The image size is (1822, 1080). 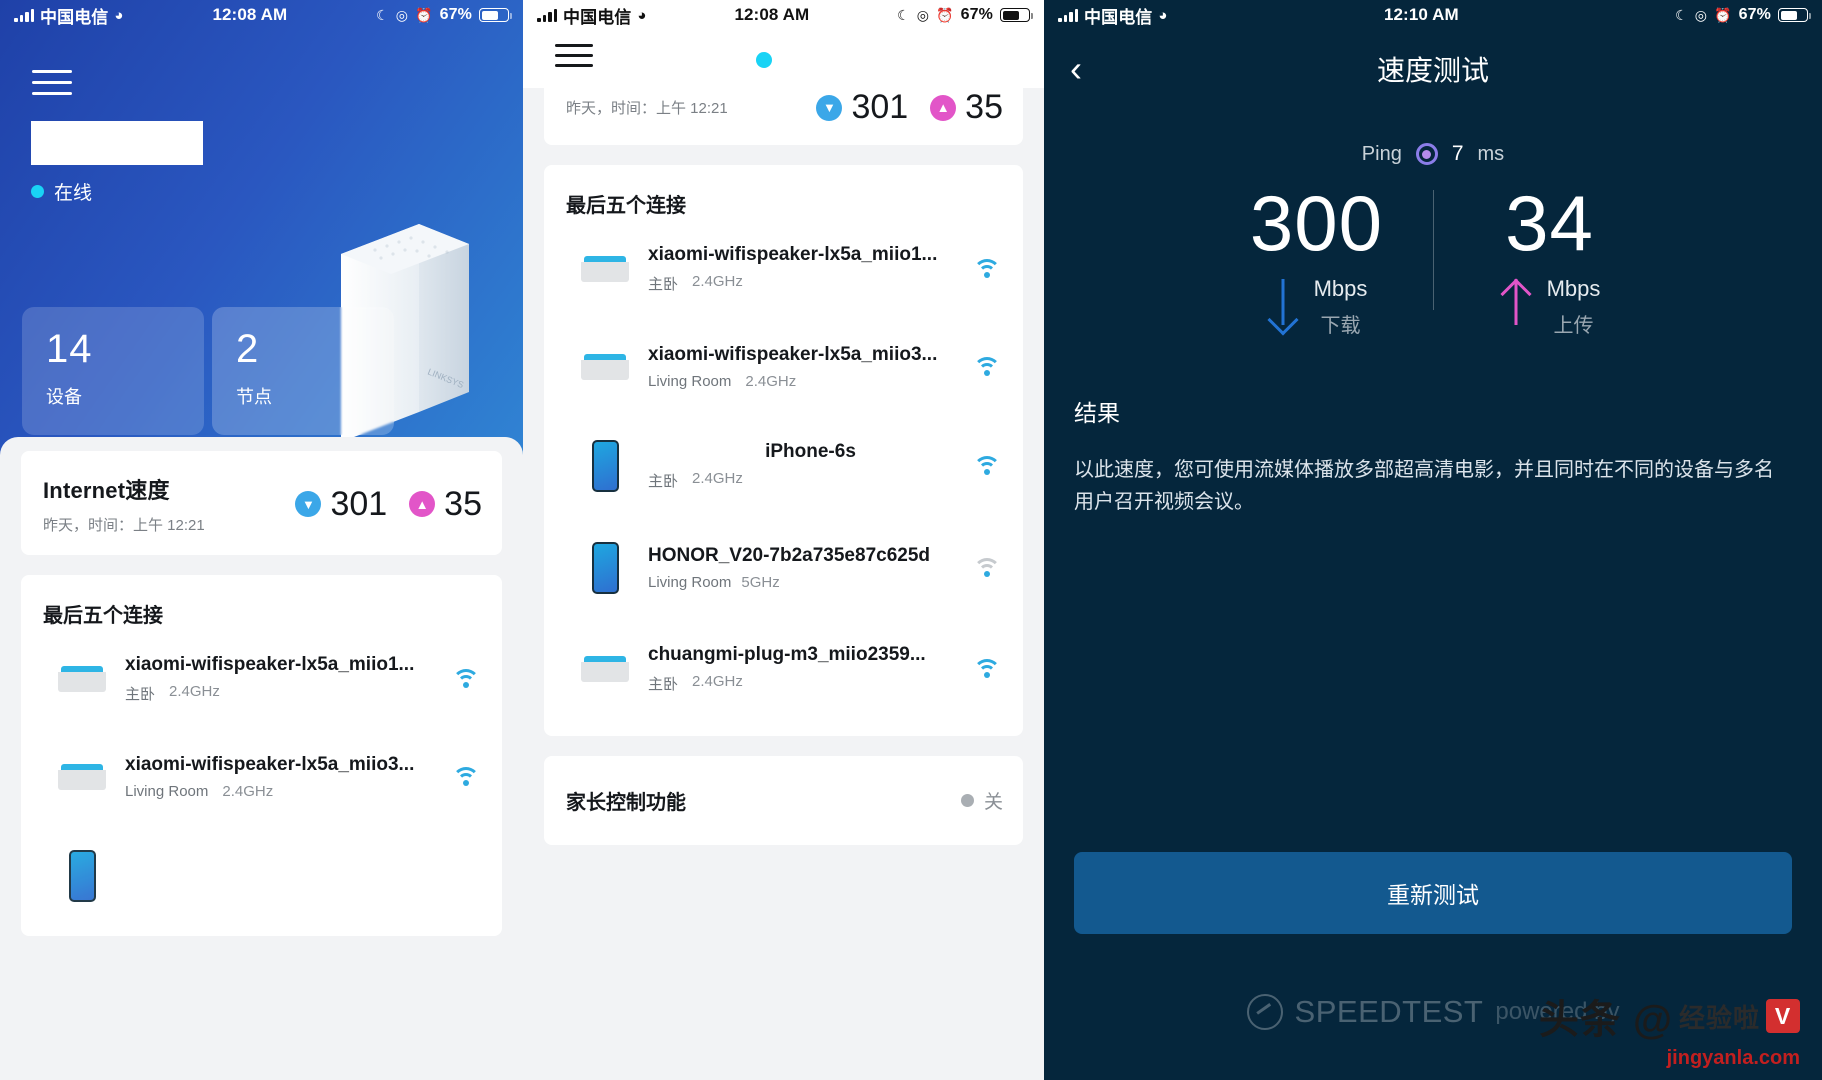 What do you see at coordinates (1076, 69) in the screenshot?
I see `back-button: ‹` at bounding box center [1076, 69].